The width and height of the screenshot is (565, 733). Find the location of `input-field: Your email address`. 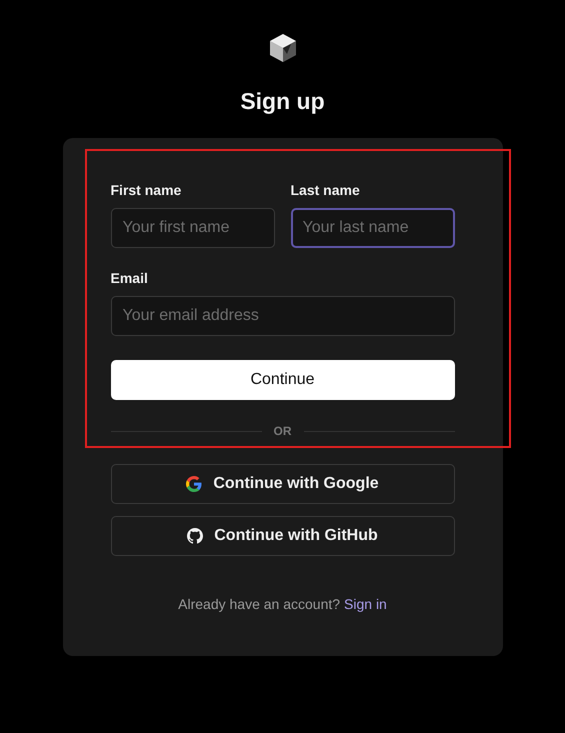

input-field: Your email address is located at coordinates (282, 316).